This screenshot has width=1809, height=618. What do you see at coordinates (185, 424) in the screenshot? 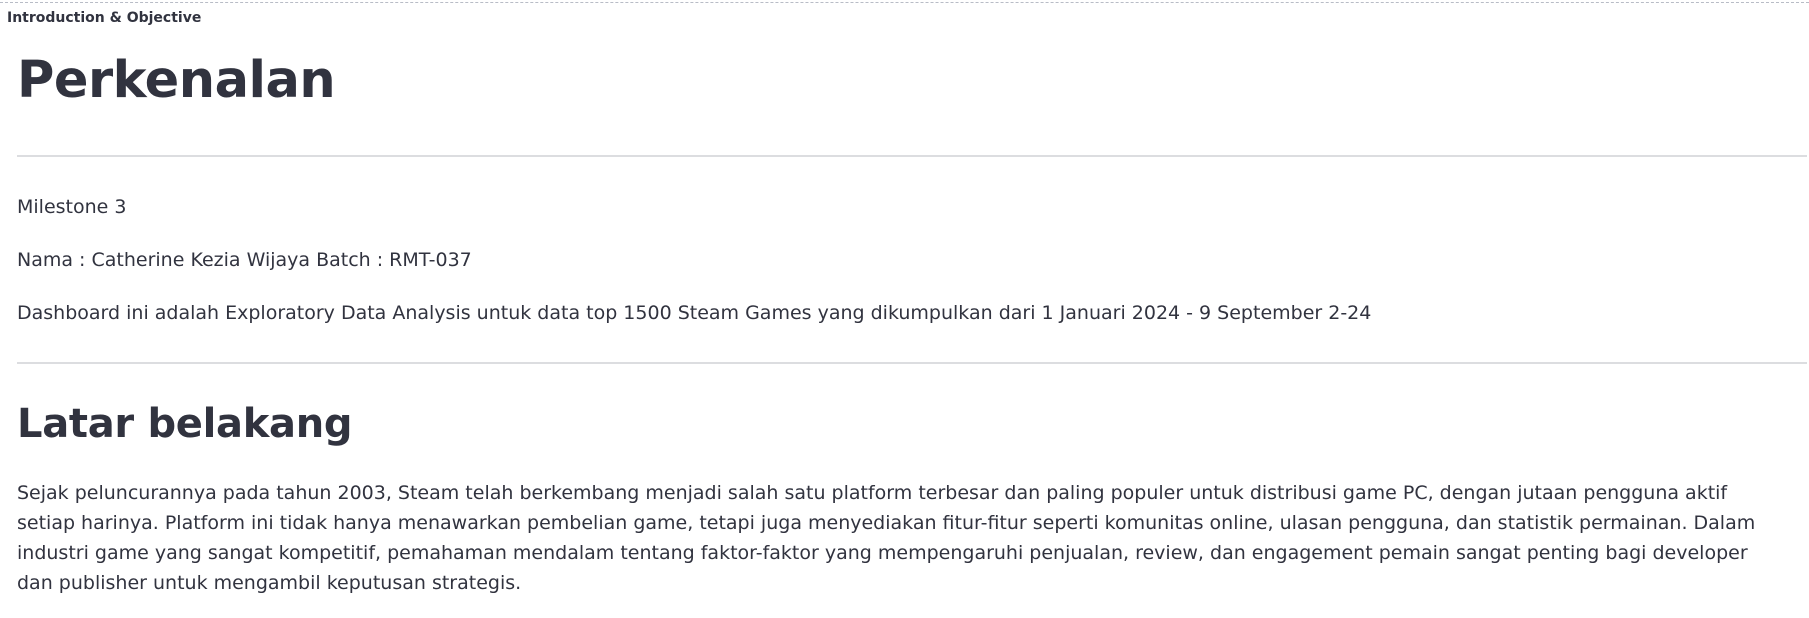
I see `background-heading: Latar belakang` at bounding box center [185, 424].